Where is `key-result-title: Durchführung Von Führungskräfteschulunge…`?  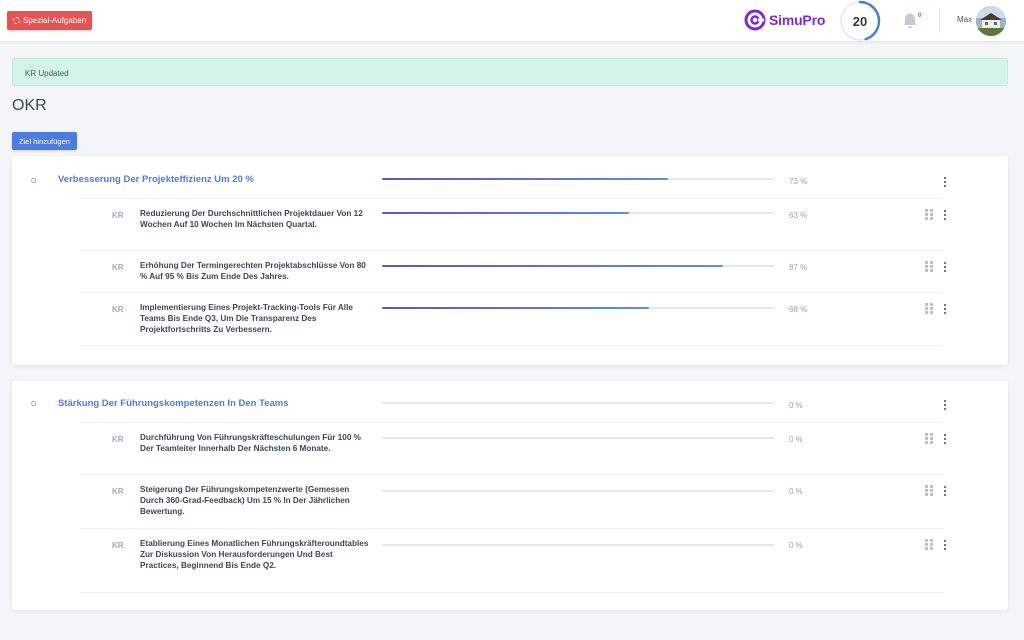
key-result-title: Durchführung Von Führungskräfteschulunge… is located at coordinates (256, 443).